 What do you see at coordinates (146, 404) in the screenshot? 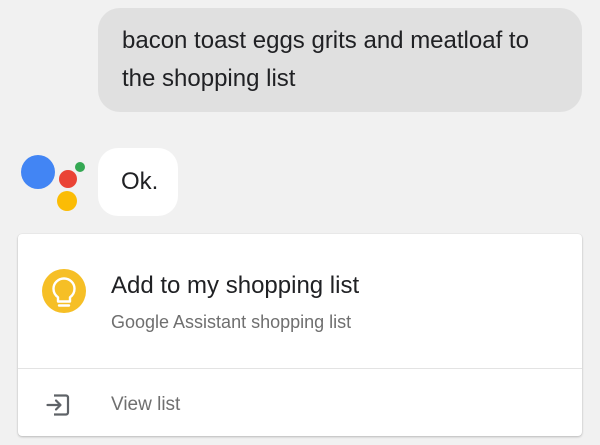
I see `view-list-label: View list` at bounding box center [146, 404].